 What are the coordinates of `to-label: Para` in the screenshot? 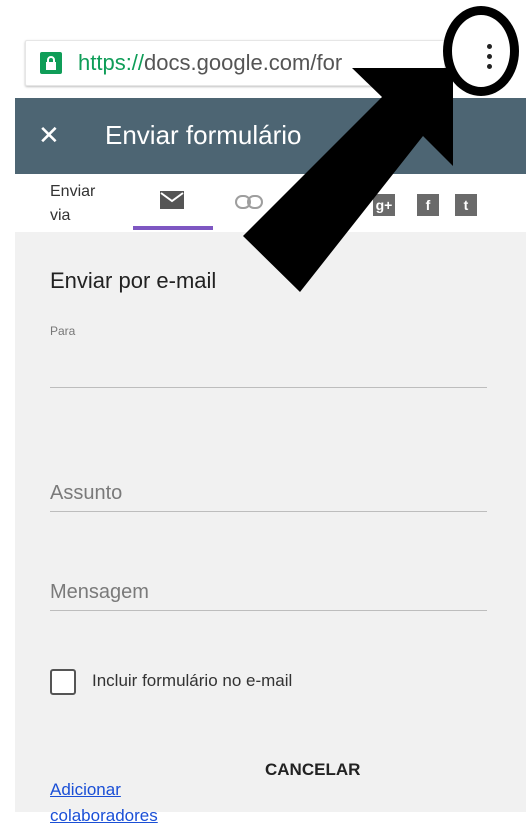 It's located at (63, 331).